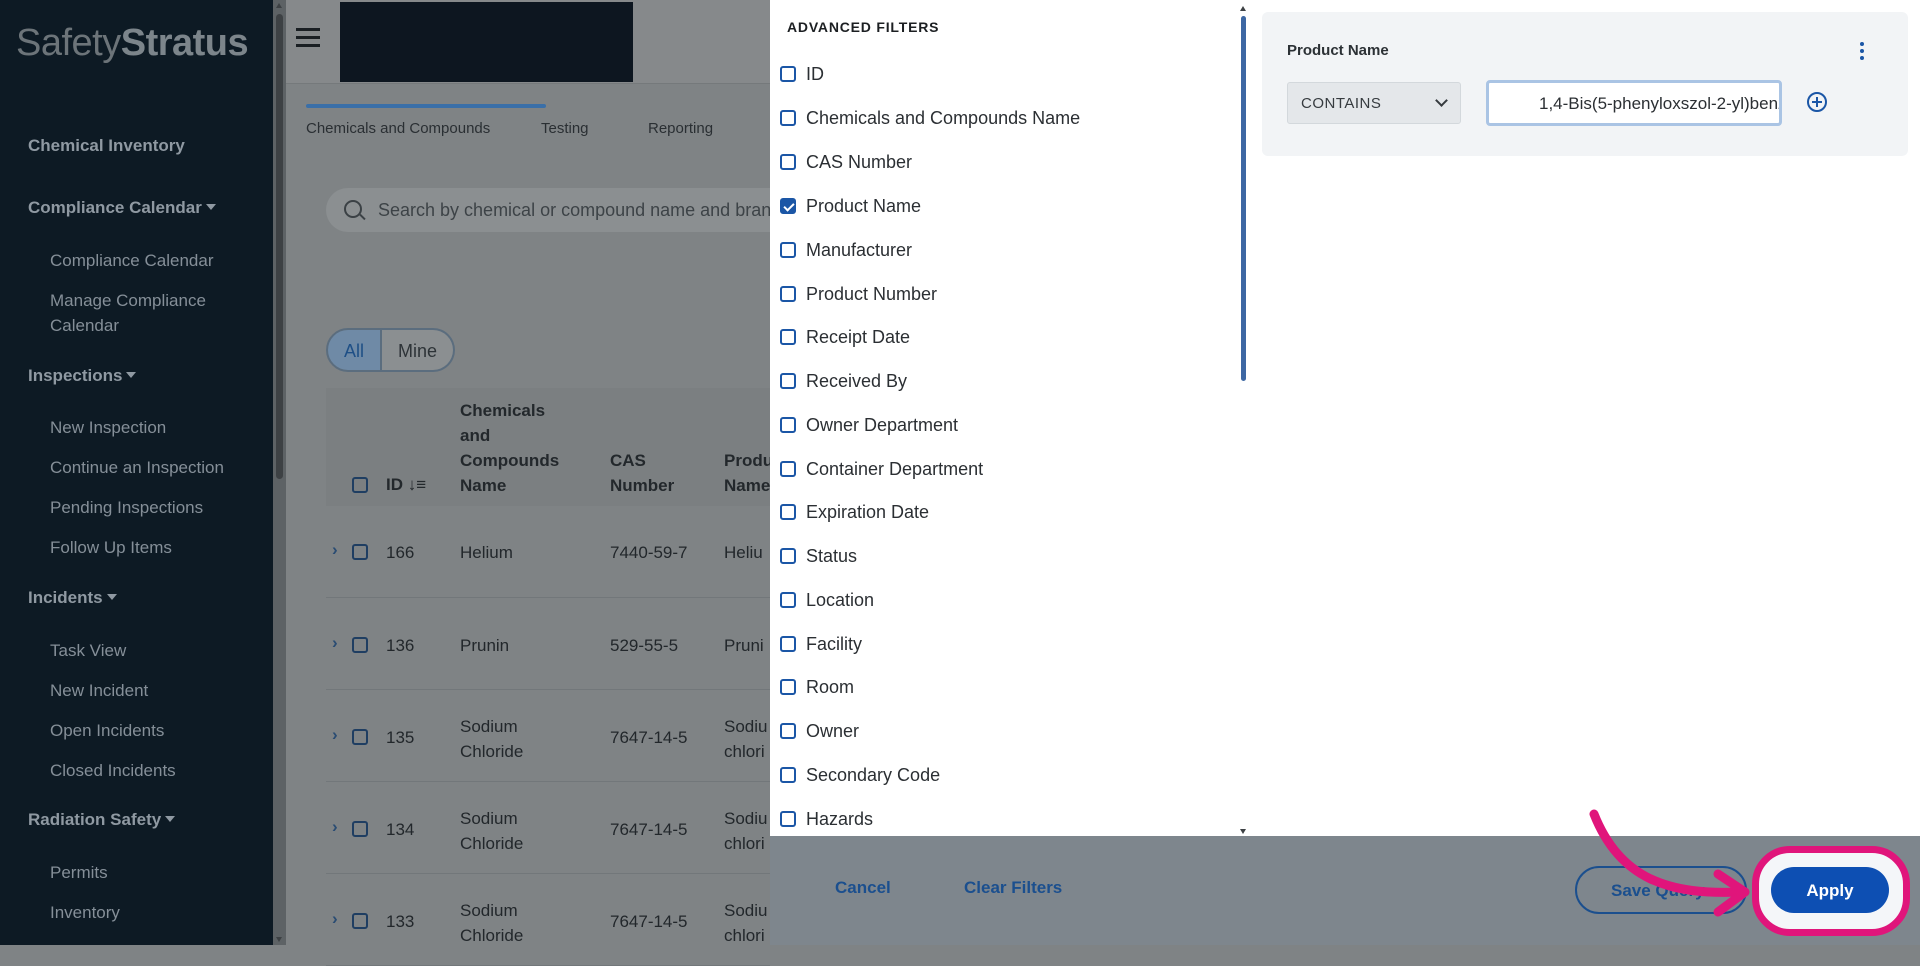  What do you see at coordinates (826, 819) in the screenshot?
I see `filter-option-hazards: Hazards` at bounding box center [826, 819].